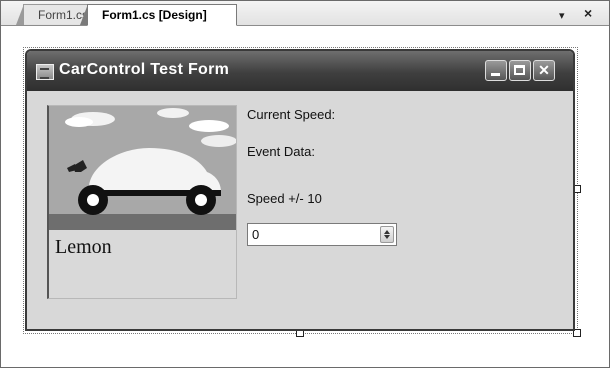 The height and width of the screenshot is (368, 610). What do you see at coordinates (305, 13) in the screenshot?
I see `document-tab-strip: Form1.cs Form1.cs [Design] ▾ ×` at bounding box center [305, 13].